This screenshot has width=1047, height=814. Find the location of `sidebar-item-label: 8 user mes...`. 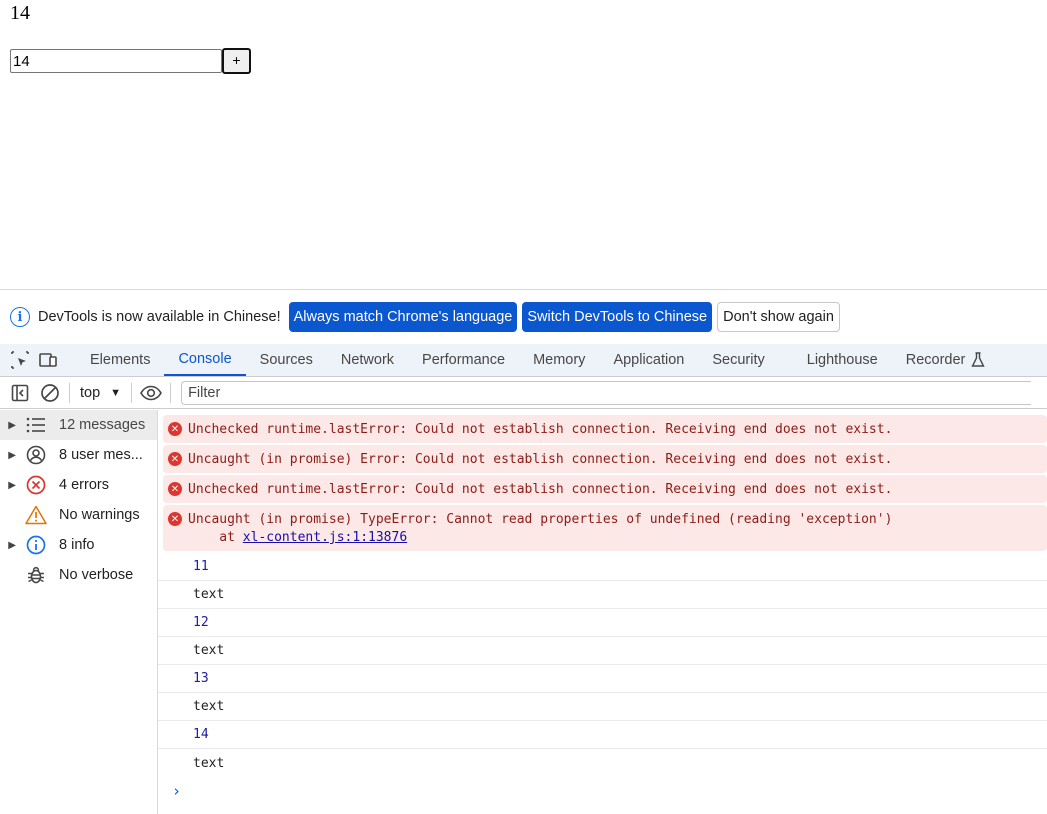

sidebar-item-label: 8 user mes... is located at coordinates (101, 455).